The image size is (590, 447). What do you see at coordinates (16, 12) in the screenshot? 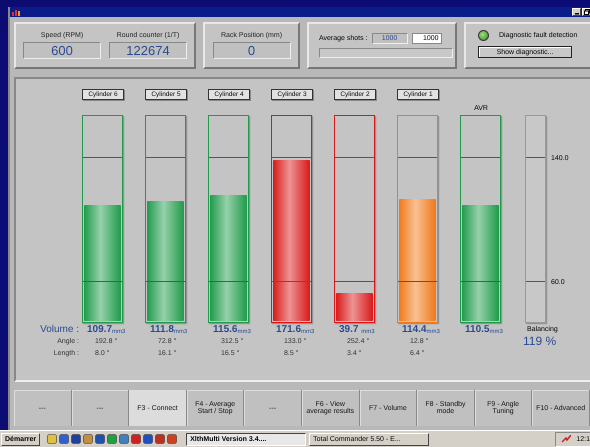
I see `chart-icon` at bounding box center [16, 12].